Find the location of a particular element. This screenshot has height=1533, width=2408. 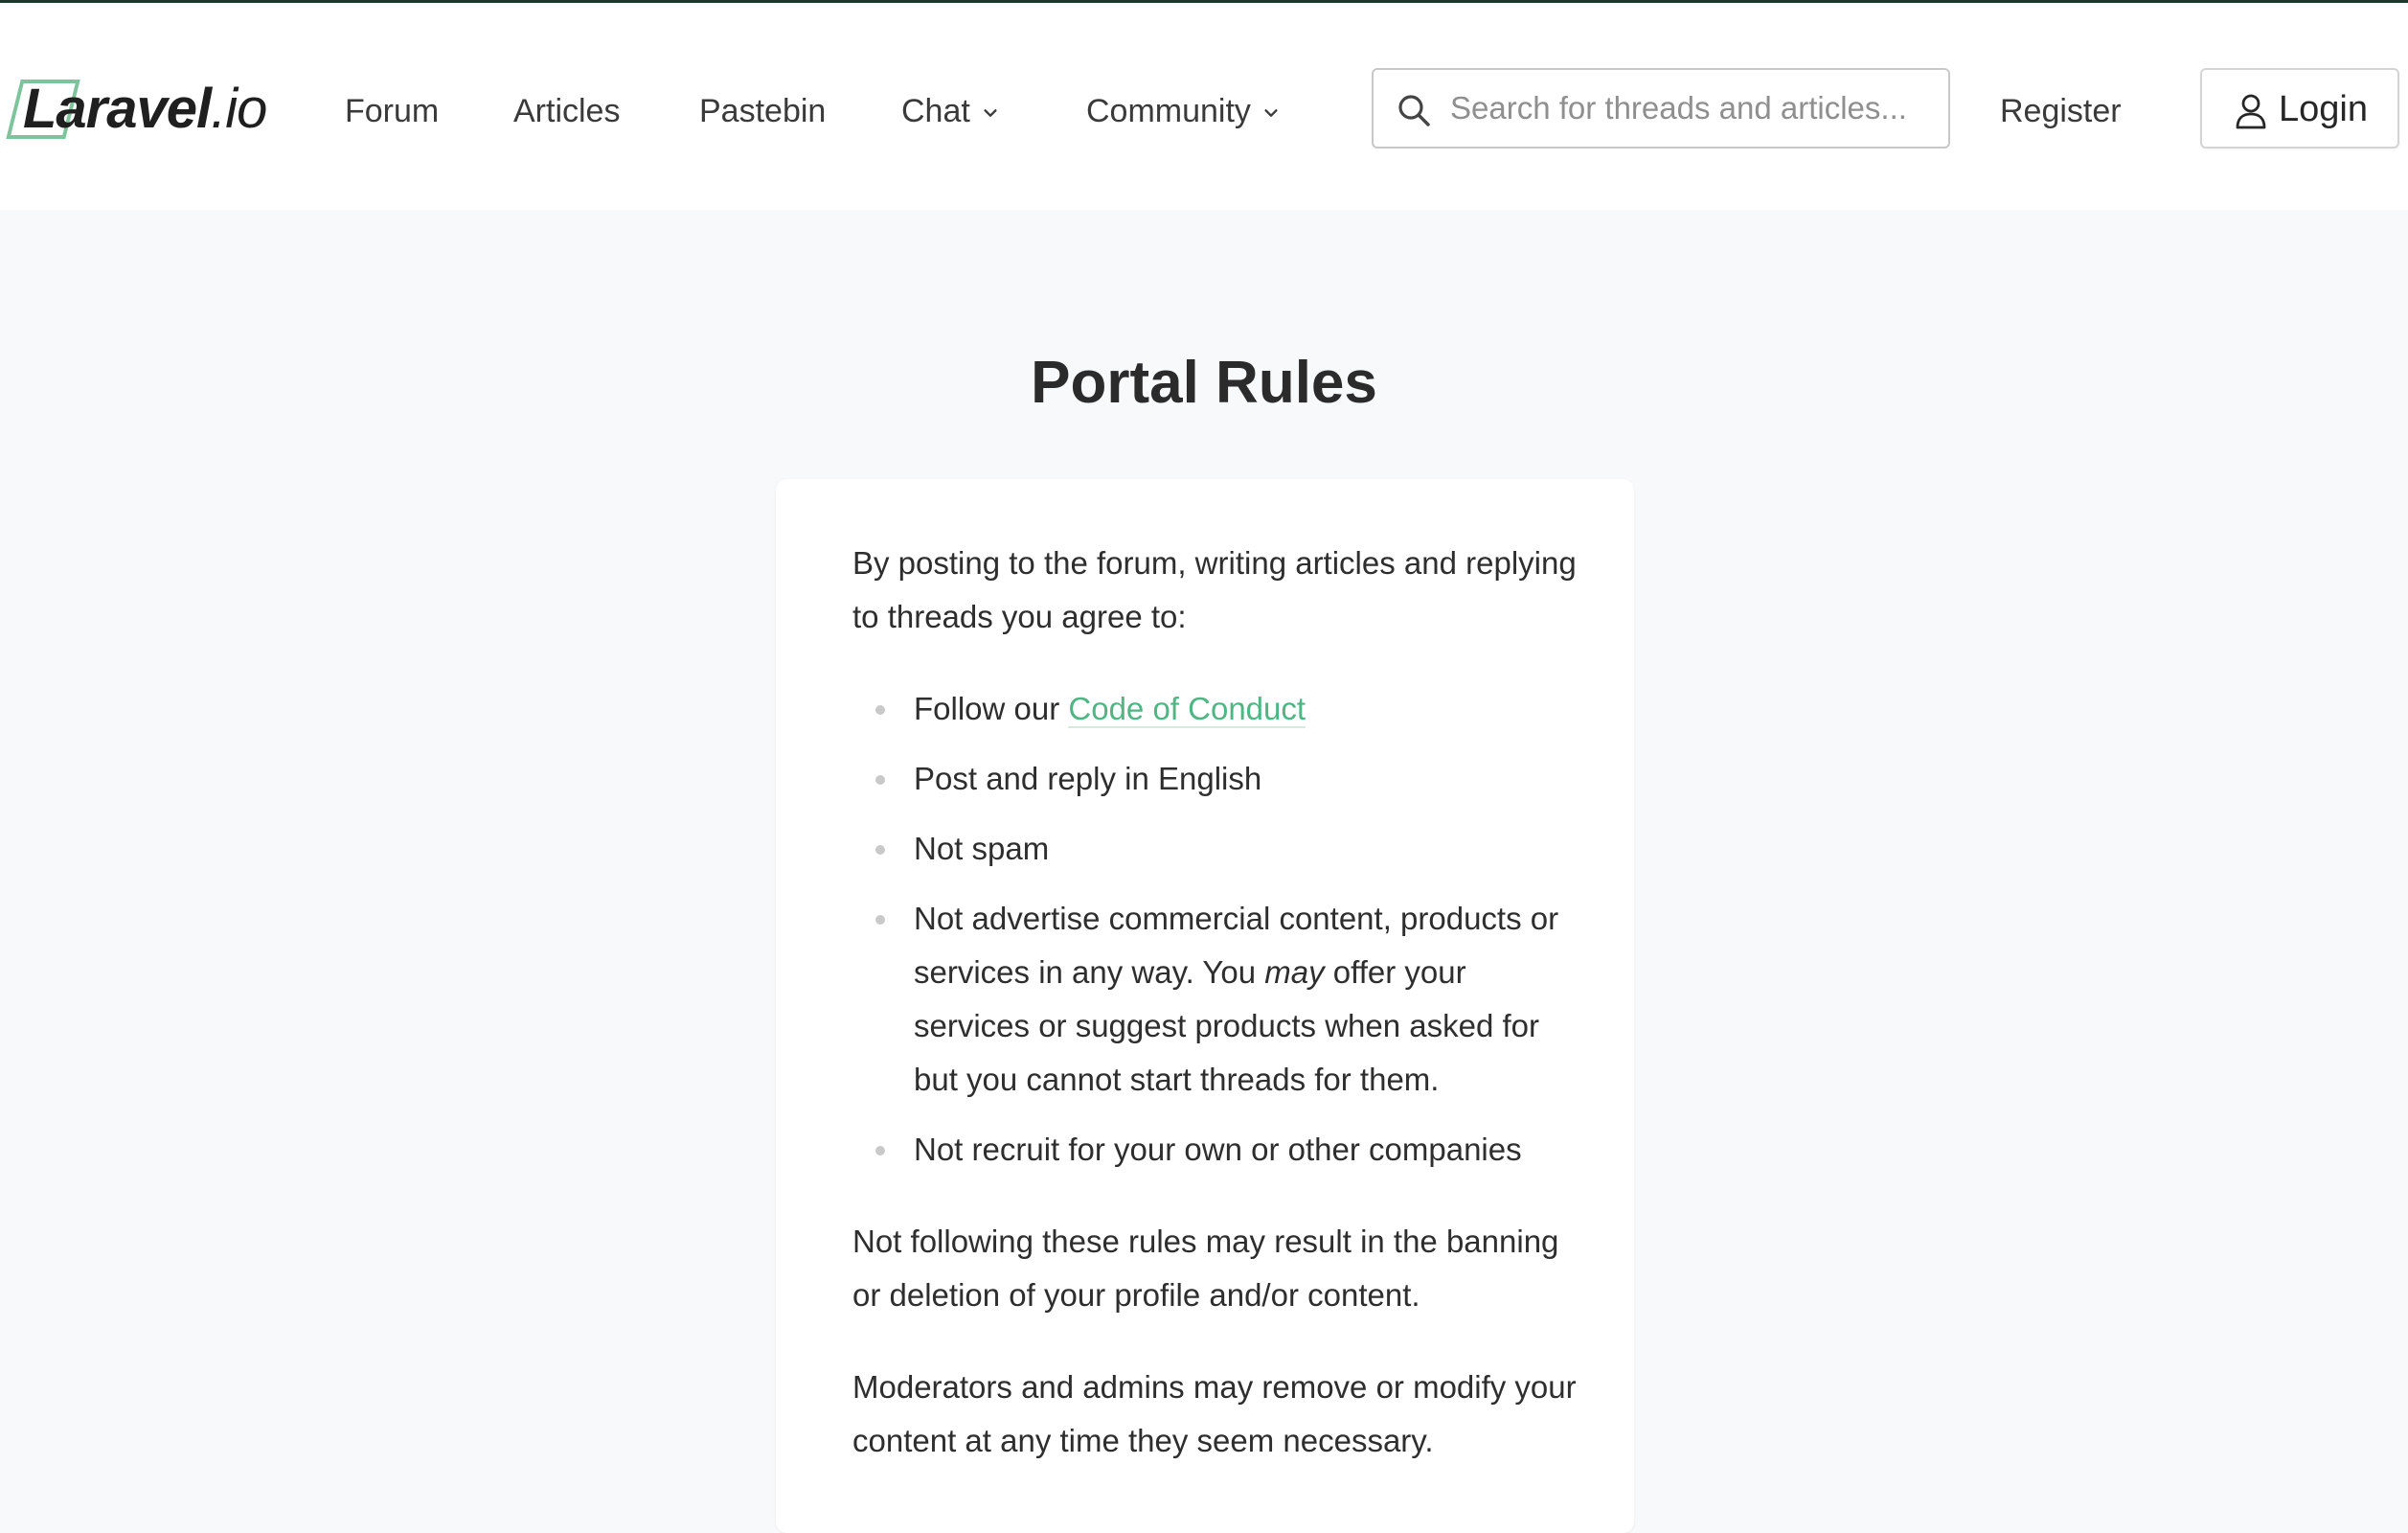

nav-community-label: Community is located at coordinates (1168, 111).